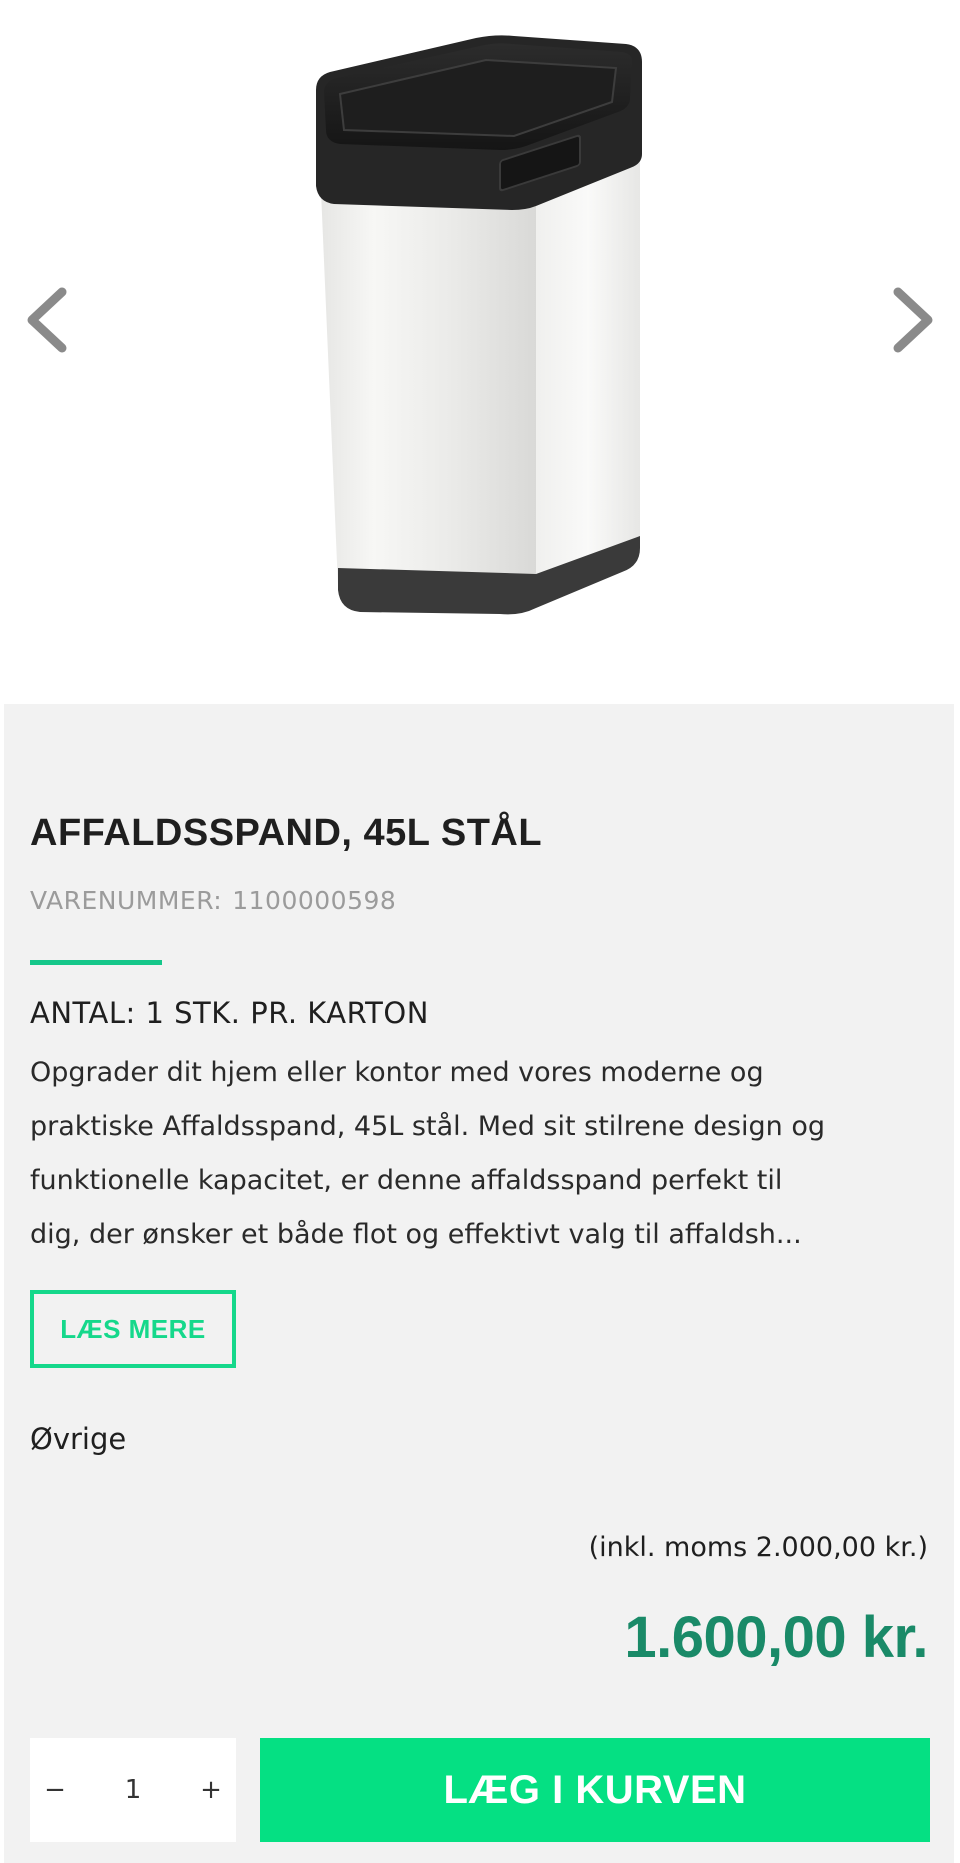 Image resolution: width=960 pixels, height=1863 pixels. What do you see at coordinates (480, 328) in the screenshot?
I see `product-image` at bounding box center [480, 328].